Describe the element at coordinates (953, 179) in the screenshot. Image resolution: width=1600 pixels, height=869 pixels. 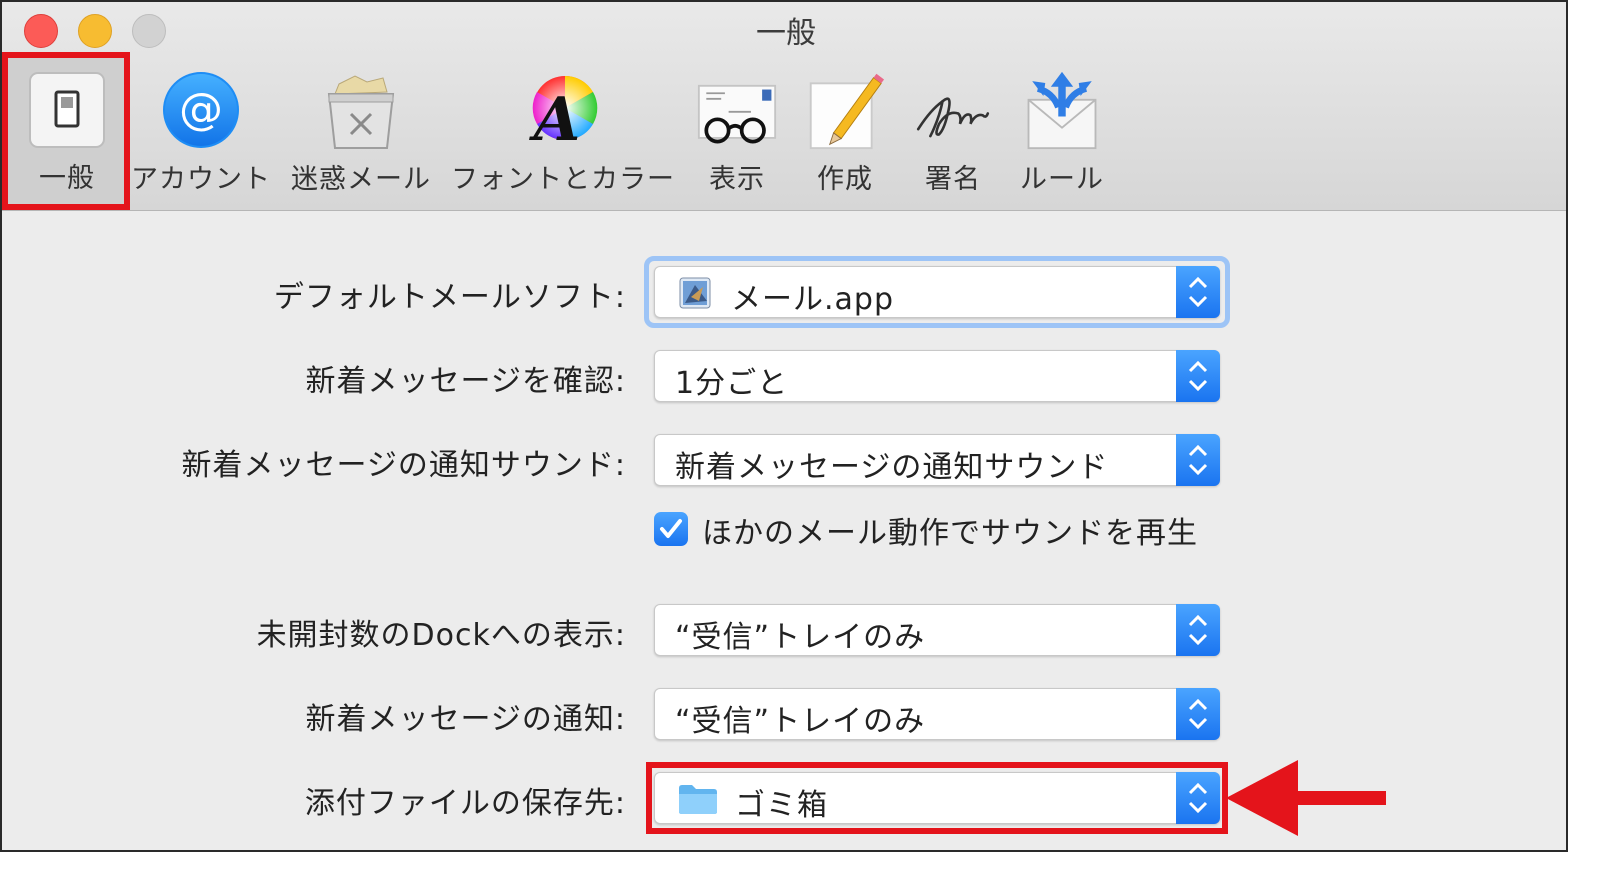
I see `tab-signatures-label: 署名` at that location.